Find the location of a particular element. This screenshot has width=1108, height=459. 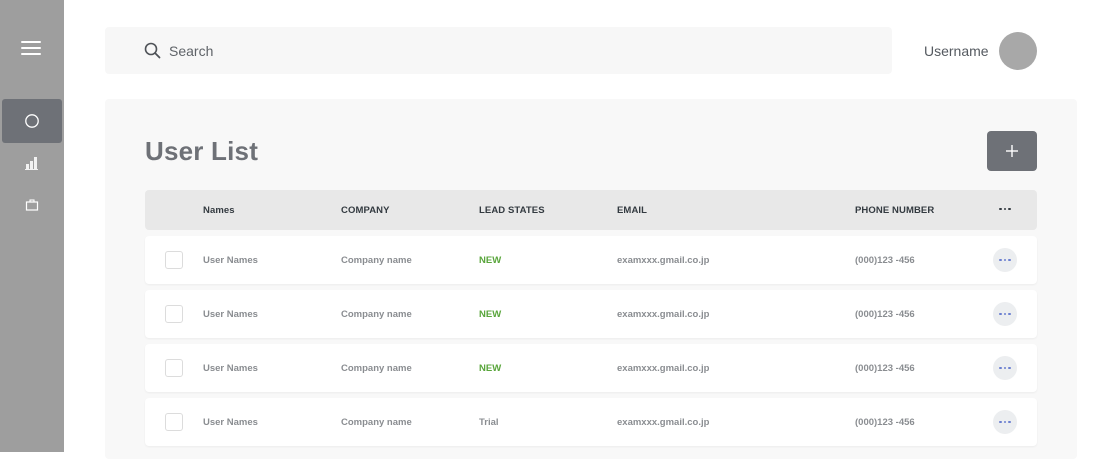

plus-icon is located at coordinates (1012, 151).